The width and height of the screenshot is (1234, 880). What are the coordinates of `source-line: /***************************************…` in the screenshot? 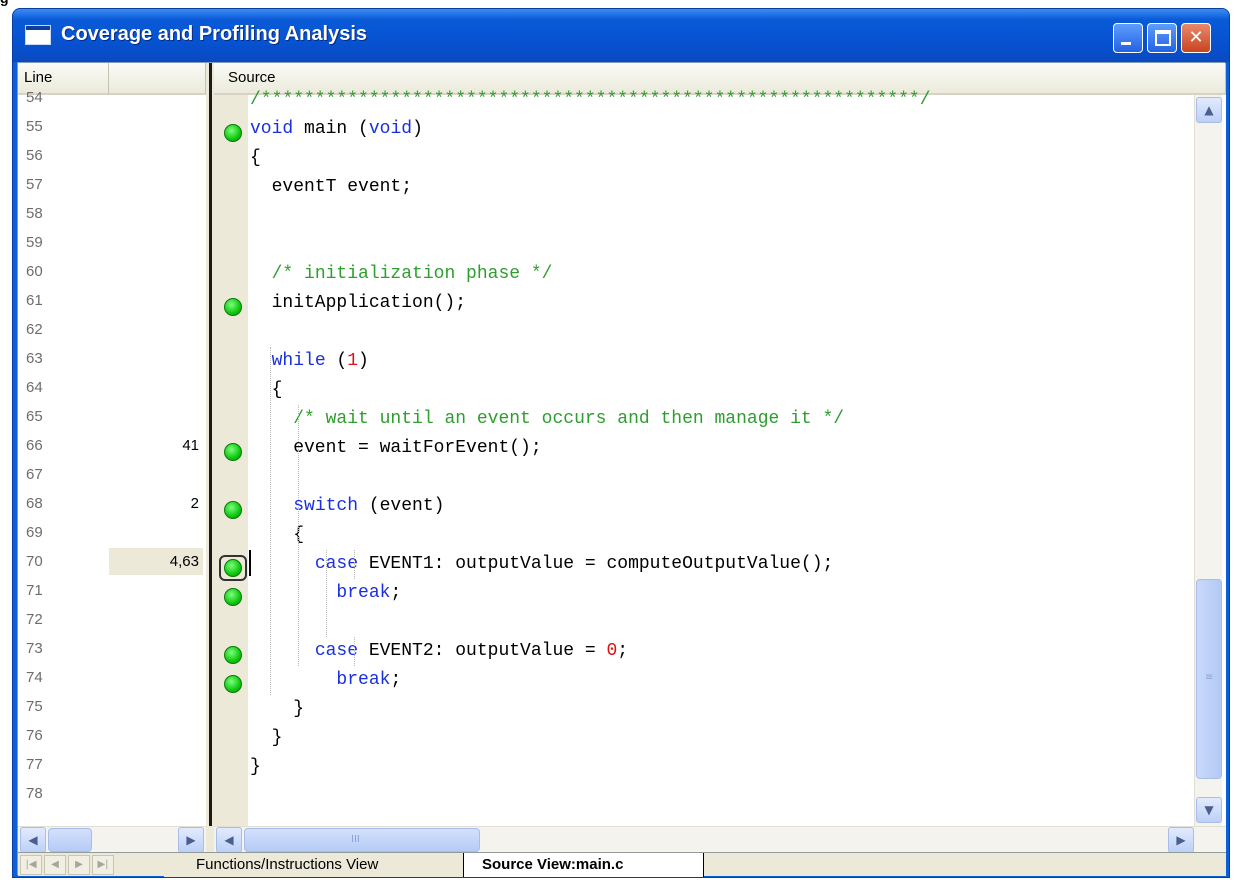 It's located at (590, 100).